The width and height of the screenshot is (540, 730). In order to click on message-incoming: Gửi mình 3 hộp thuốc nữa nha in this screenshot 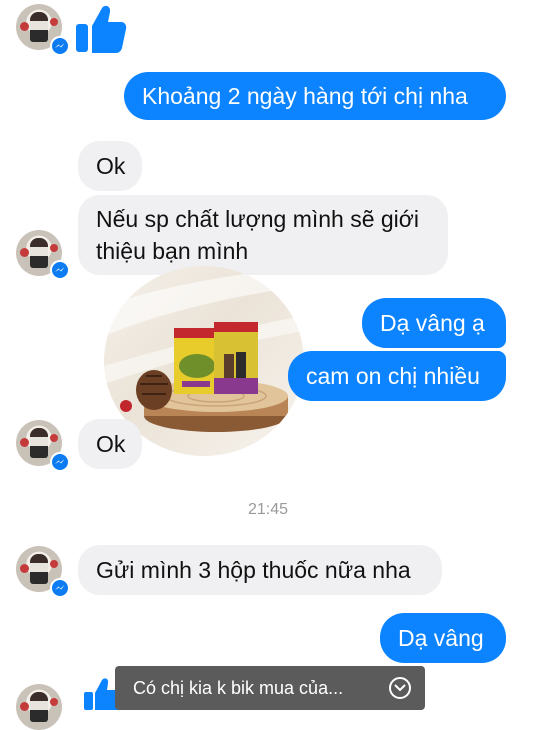, I will do `click(260, 570)`.